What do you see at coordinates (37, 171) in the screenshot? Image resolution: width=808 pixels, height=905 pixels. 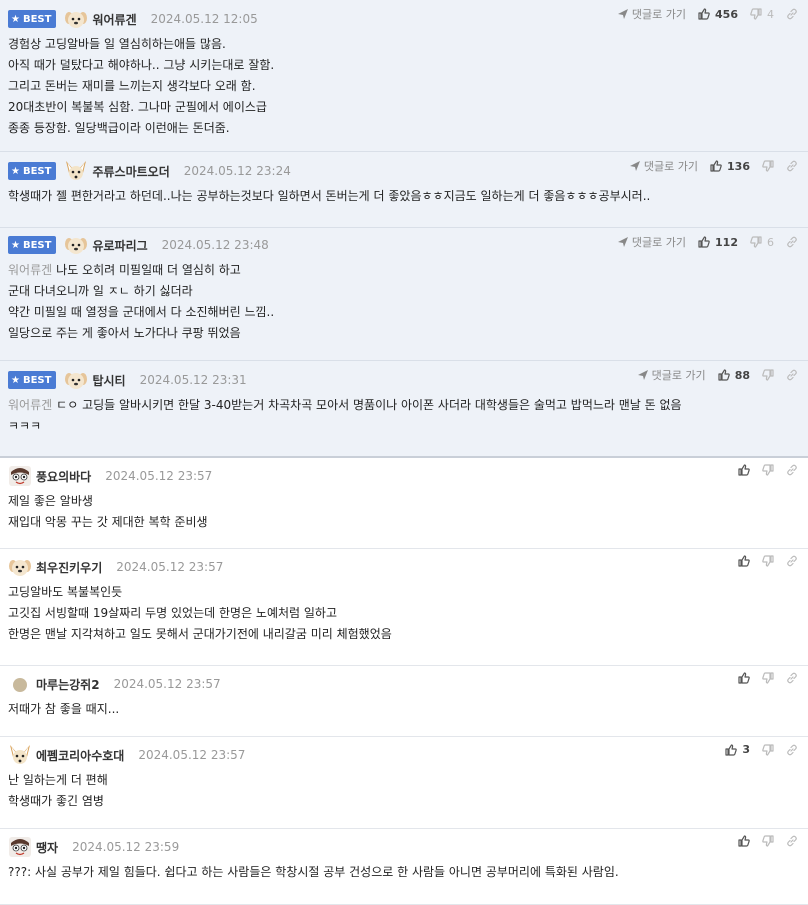 I see `best-label: BEST` at bounding box center [37, 171].